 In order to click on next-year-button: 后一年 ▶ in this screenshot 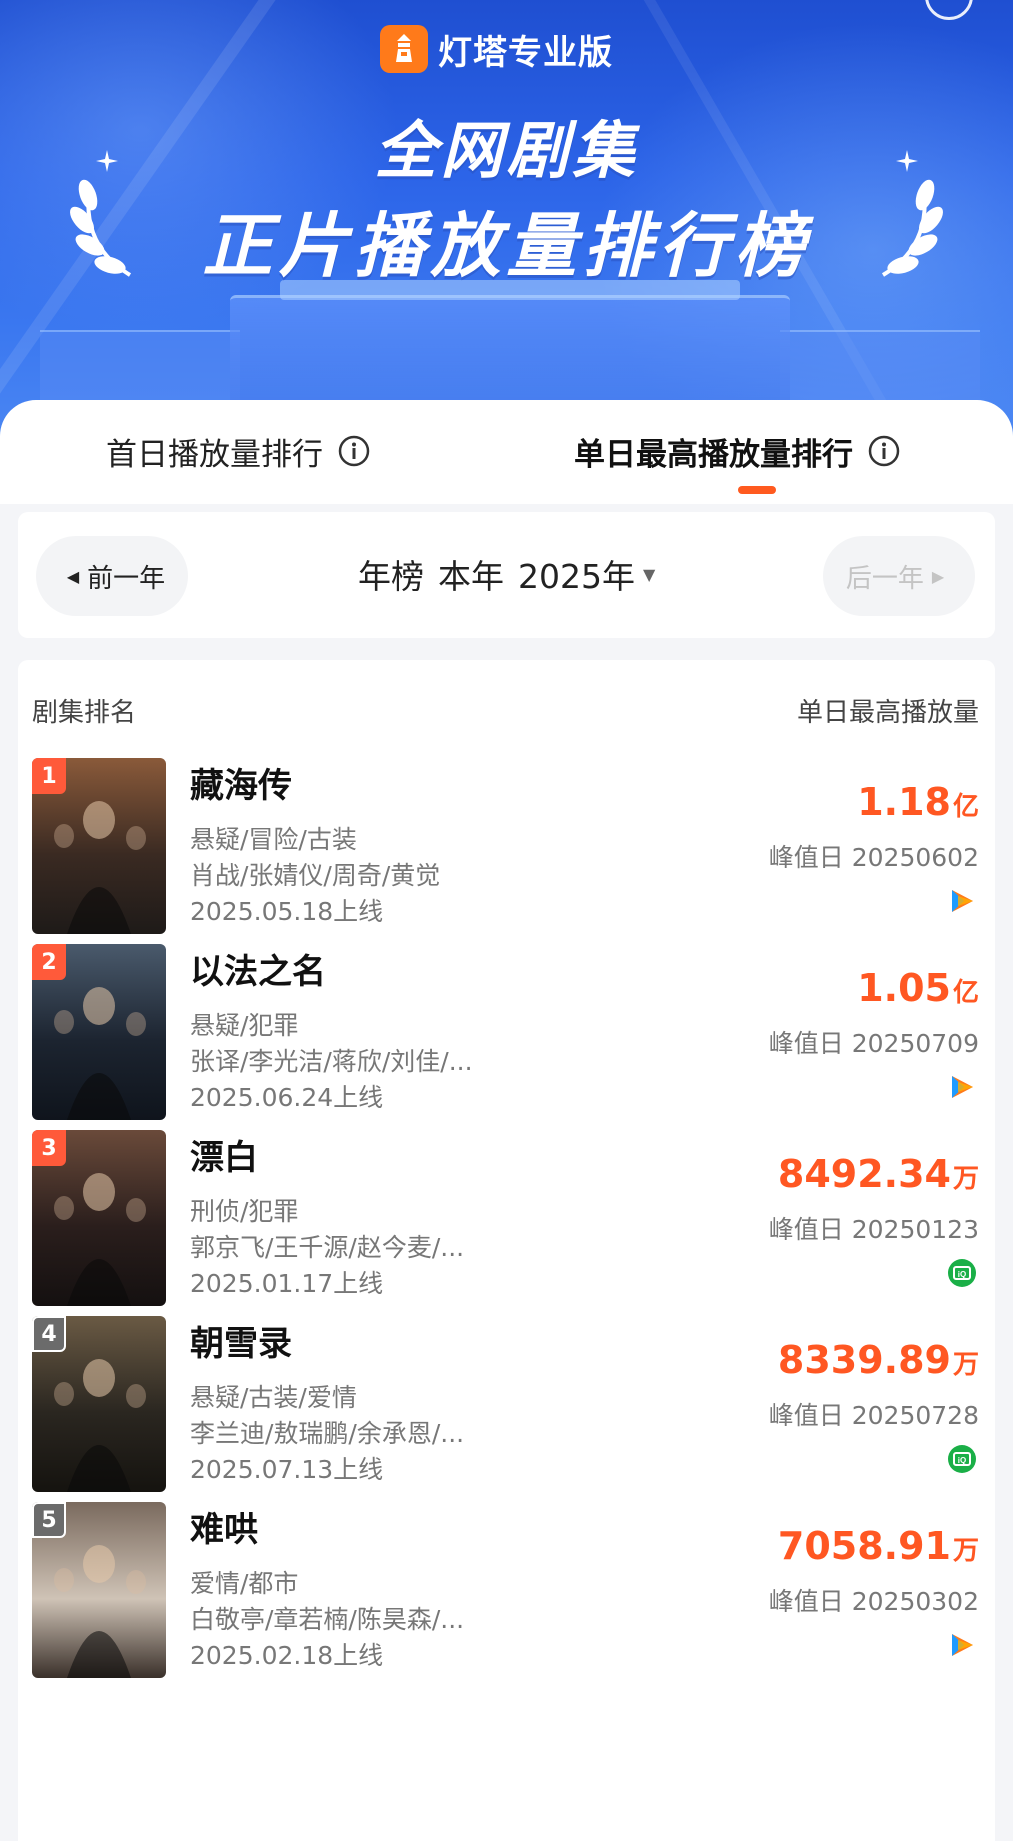, I will do `click(899, 576)`.